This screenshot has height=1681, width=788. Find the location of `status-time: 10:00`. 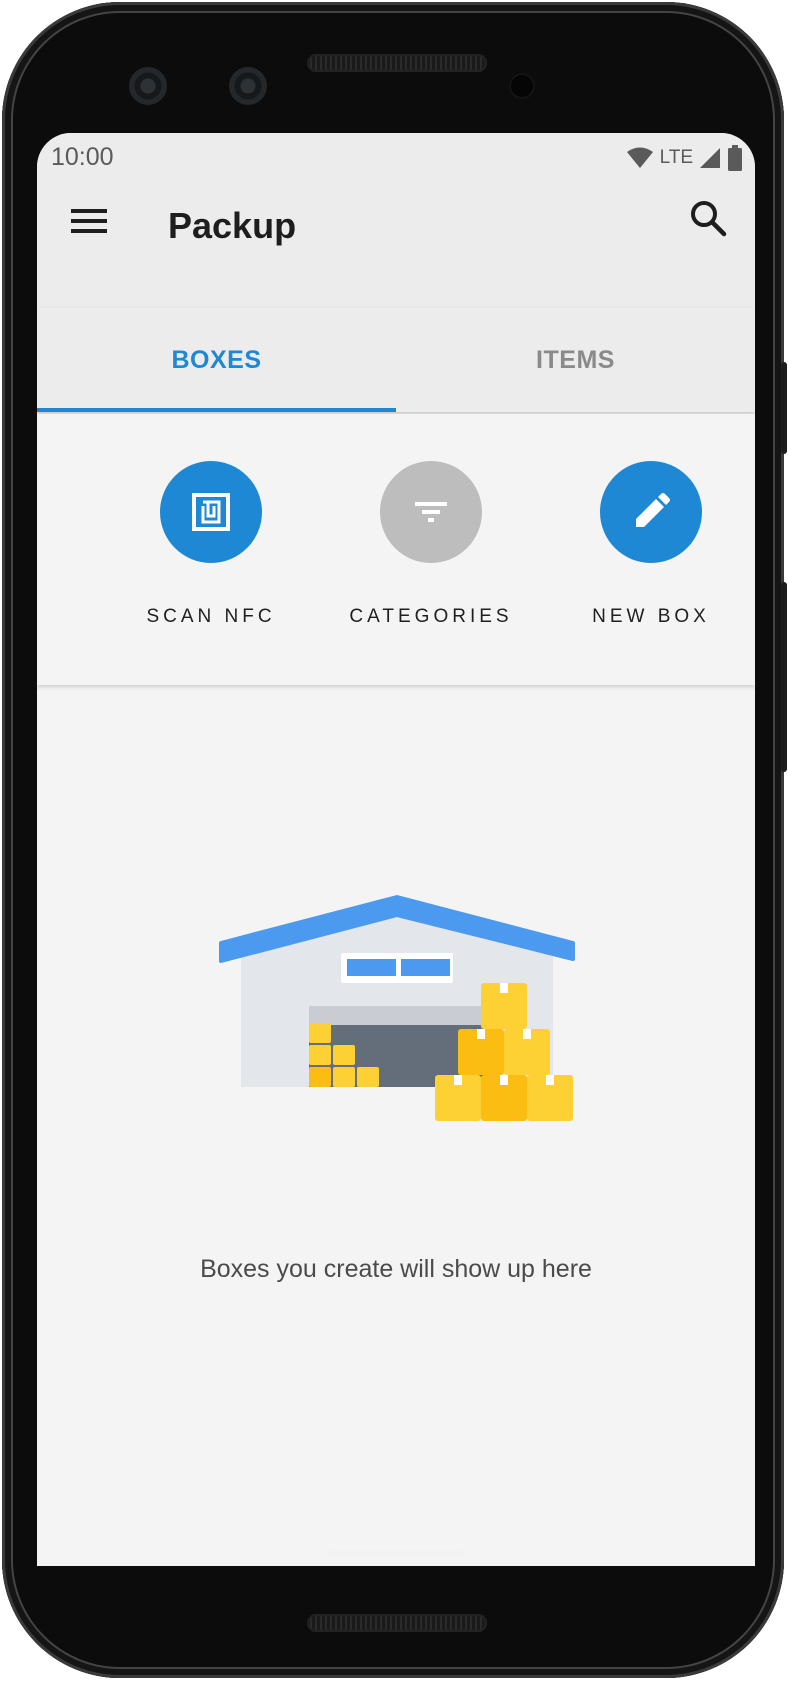

status-time: 10:00 is located at coordinates (82, 157).